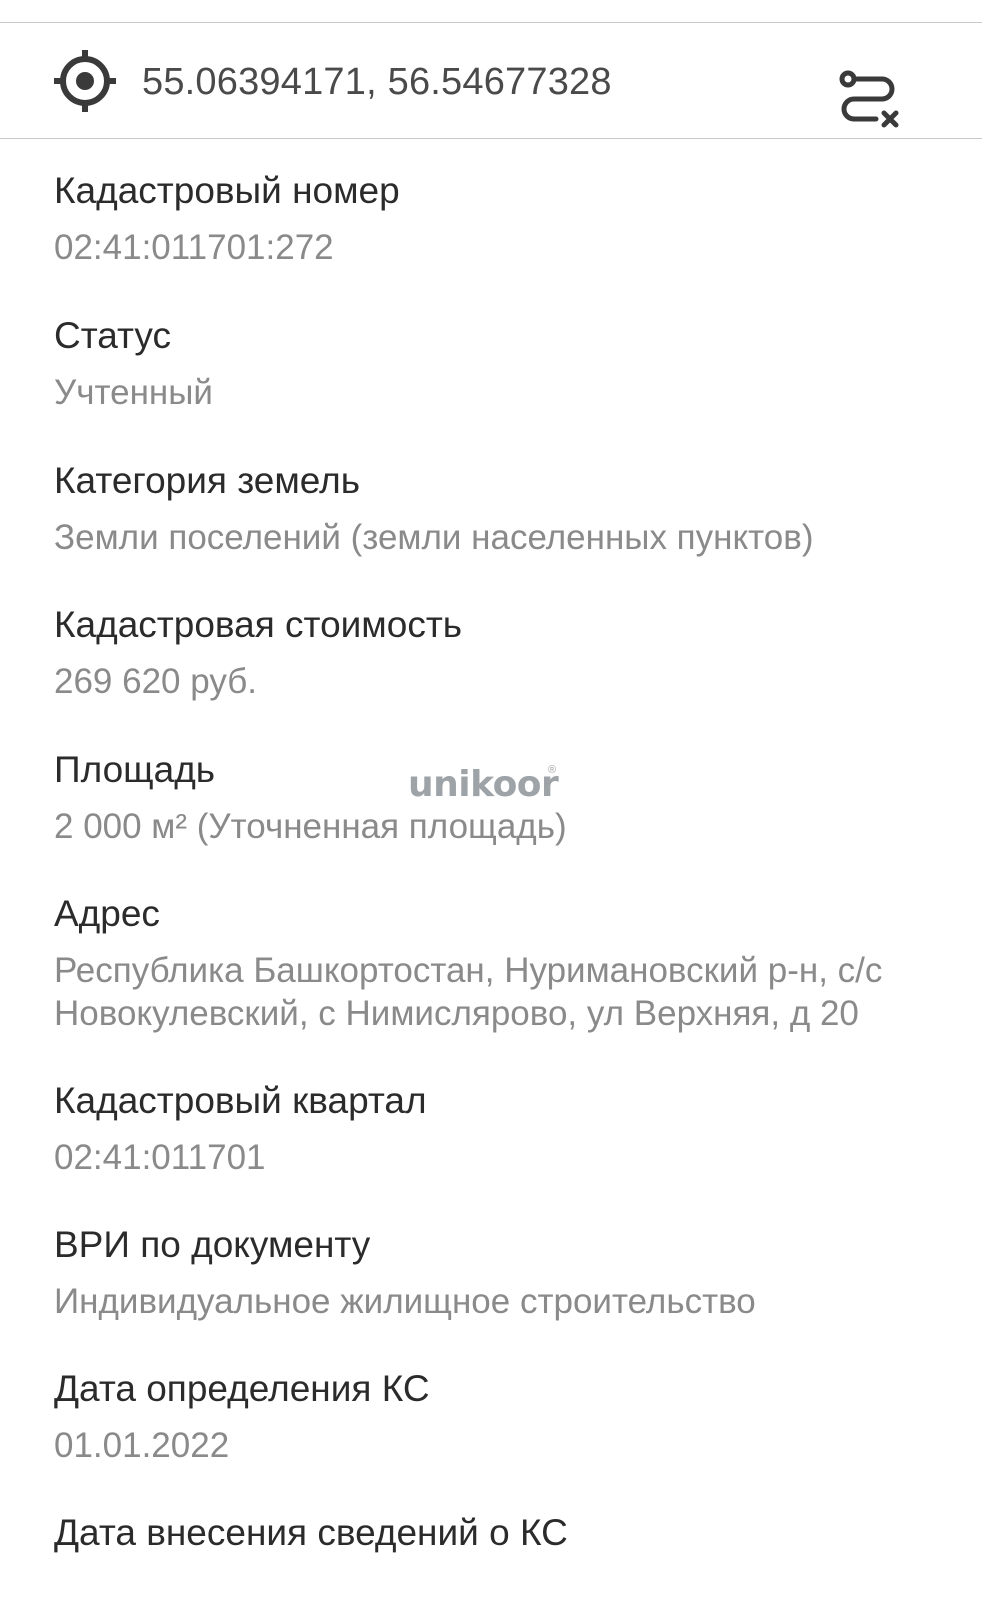 The width and height of the screenshot is (982, 1600). Describe the element at coordinates (240, 1100) in the screenshot. I see `field-label: Кадастровый квартал` at that location.